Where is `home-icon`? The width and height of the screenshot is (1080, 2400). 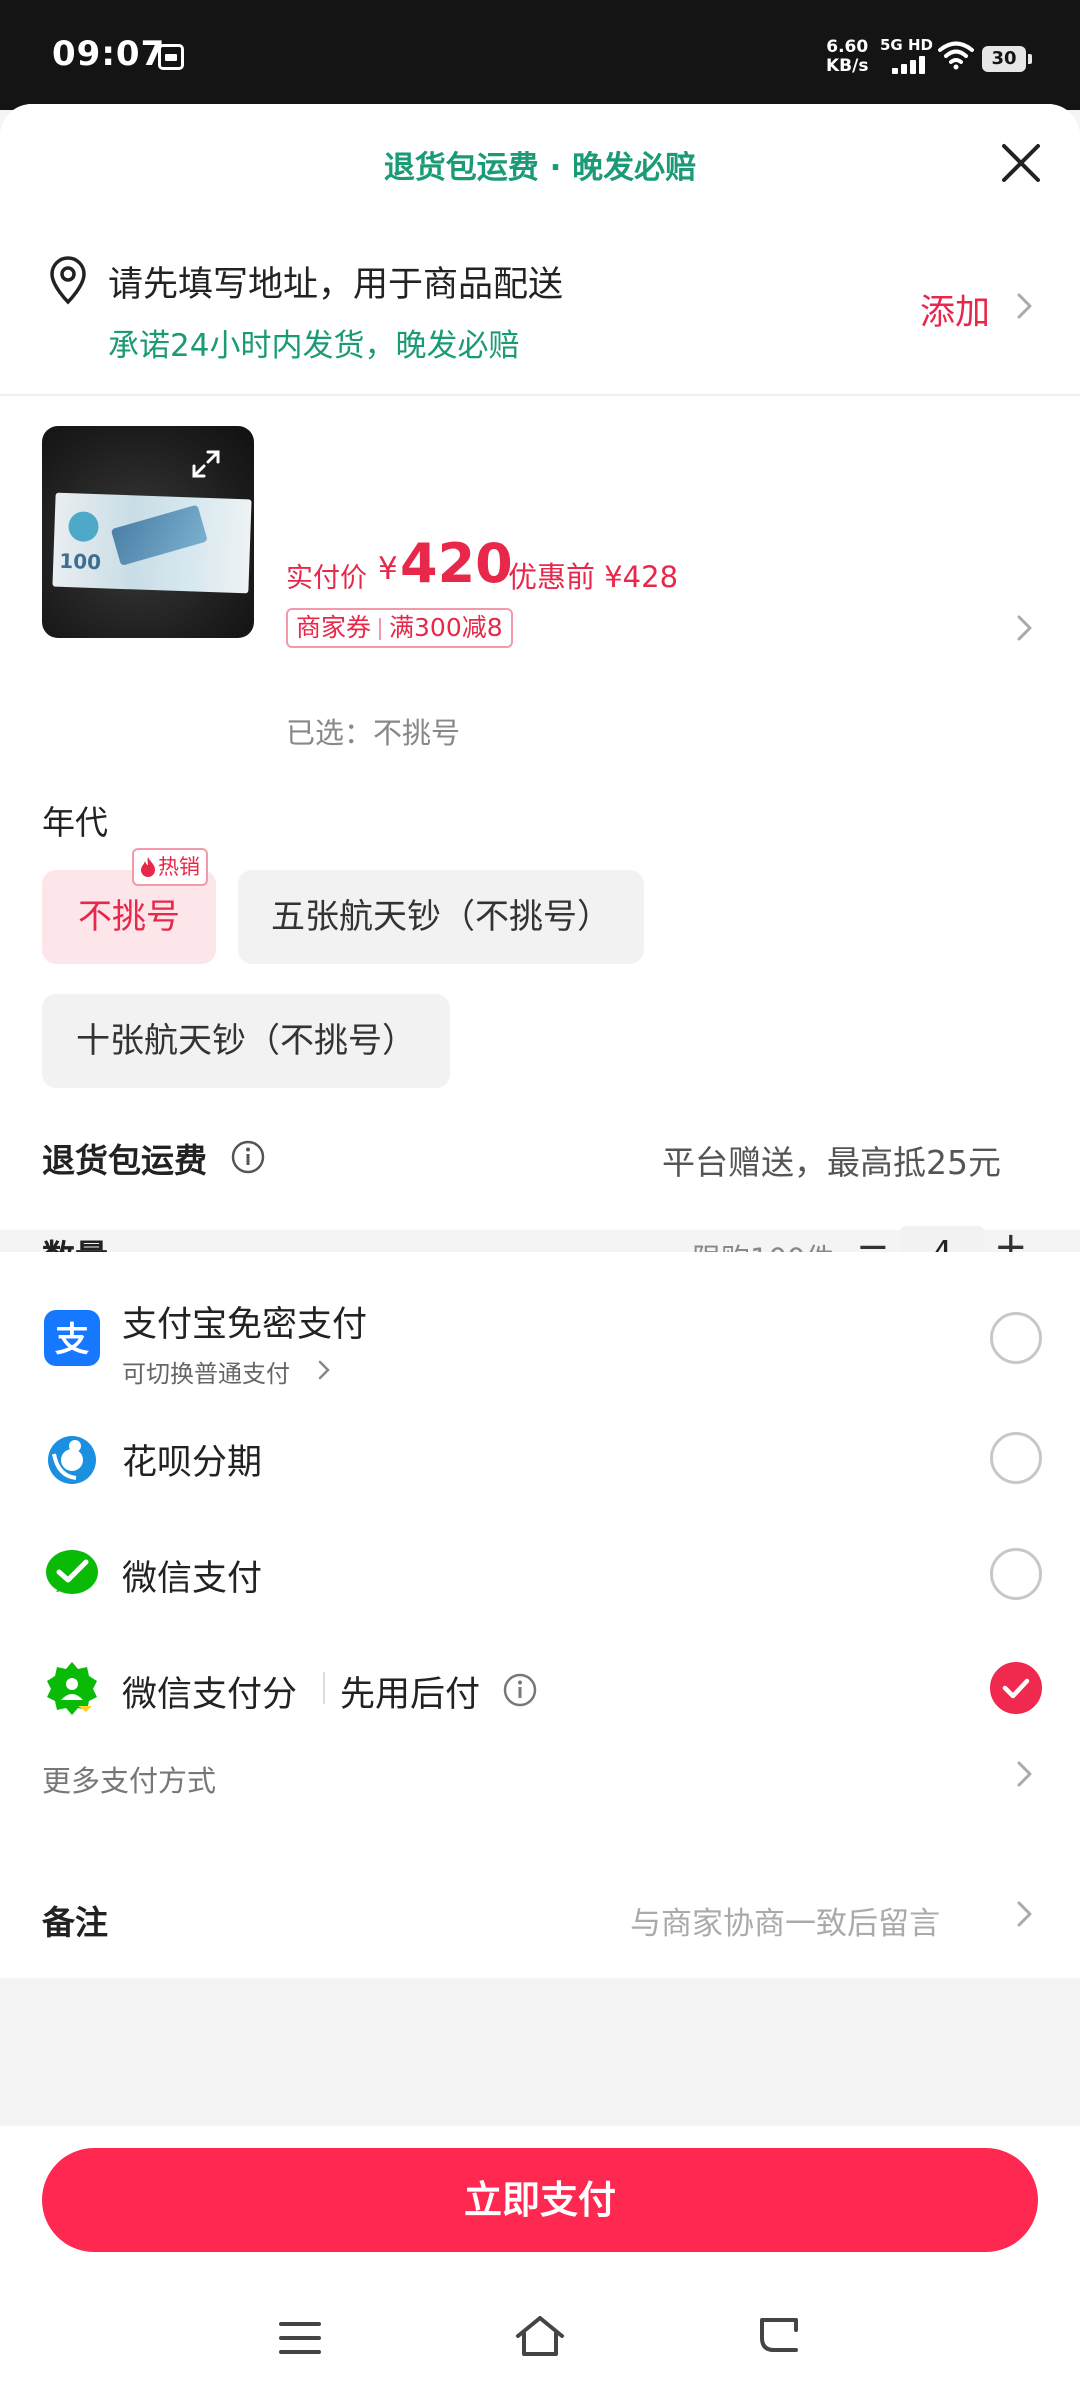 home-icon is located at coordinates (540, 2336).